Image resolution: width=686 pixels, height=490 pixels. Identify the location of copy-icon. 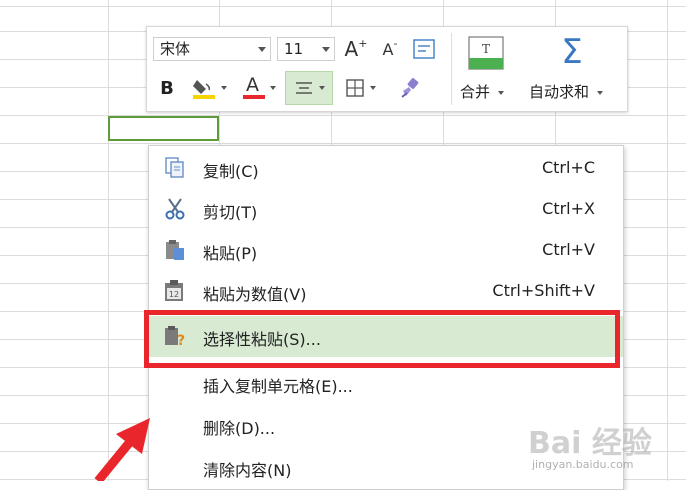
(174, 167).